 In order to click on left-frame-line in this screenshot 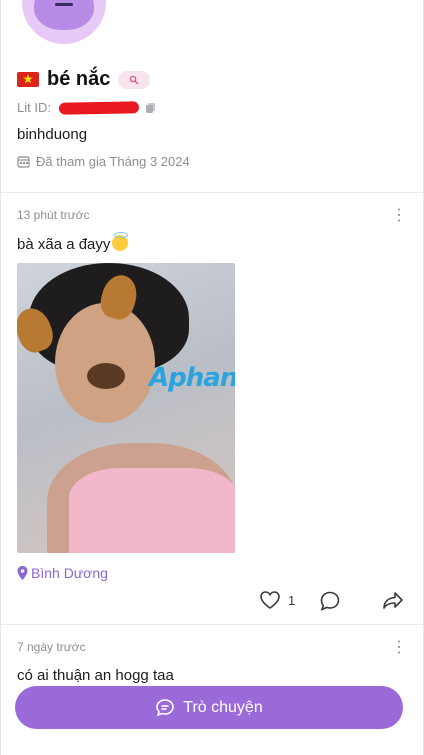, I will do `click(0, 377)`.